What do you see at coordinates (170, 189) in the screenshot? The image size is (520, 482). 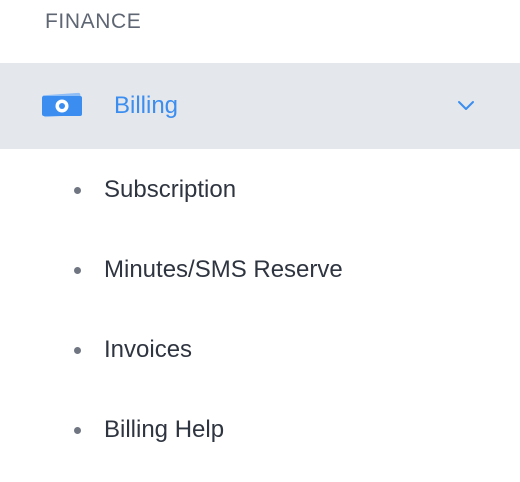 I see `sub-item-label: Subscription` at bounding box center [170, 189].